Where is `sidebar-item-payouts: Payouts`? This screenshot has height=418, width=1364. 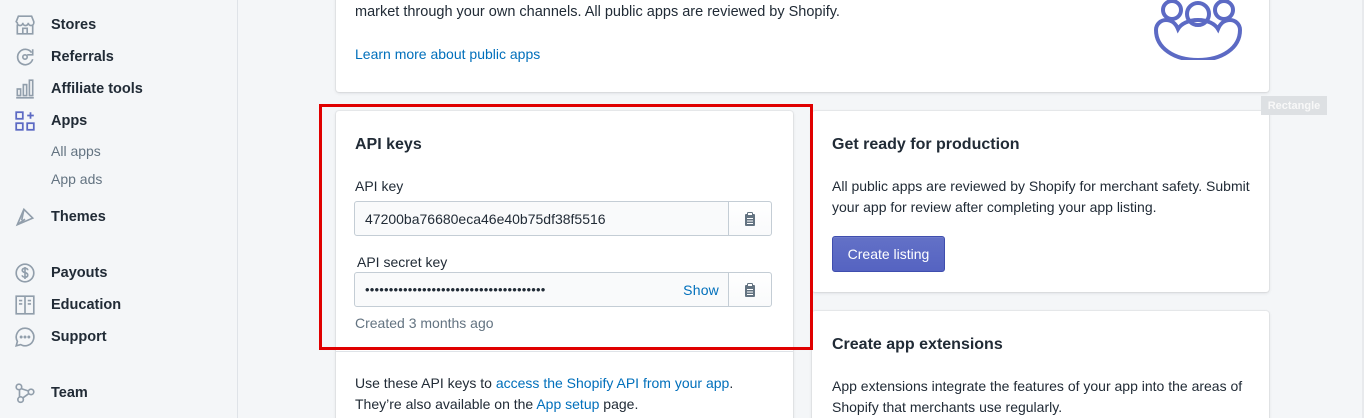
sidebar-item-payouts: Payouts is located at coordinates (119, 273).